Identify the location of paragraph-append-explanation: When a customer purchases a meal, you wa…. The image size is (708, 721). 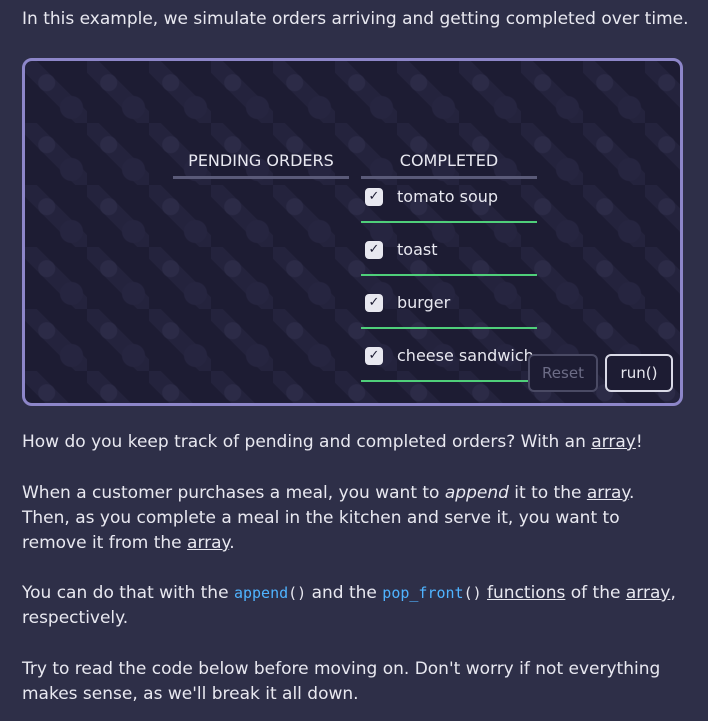
(328, 518).